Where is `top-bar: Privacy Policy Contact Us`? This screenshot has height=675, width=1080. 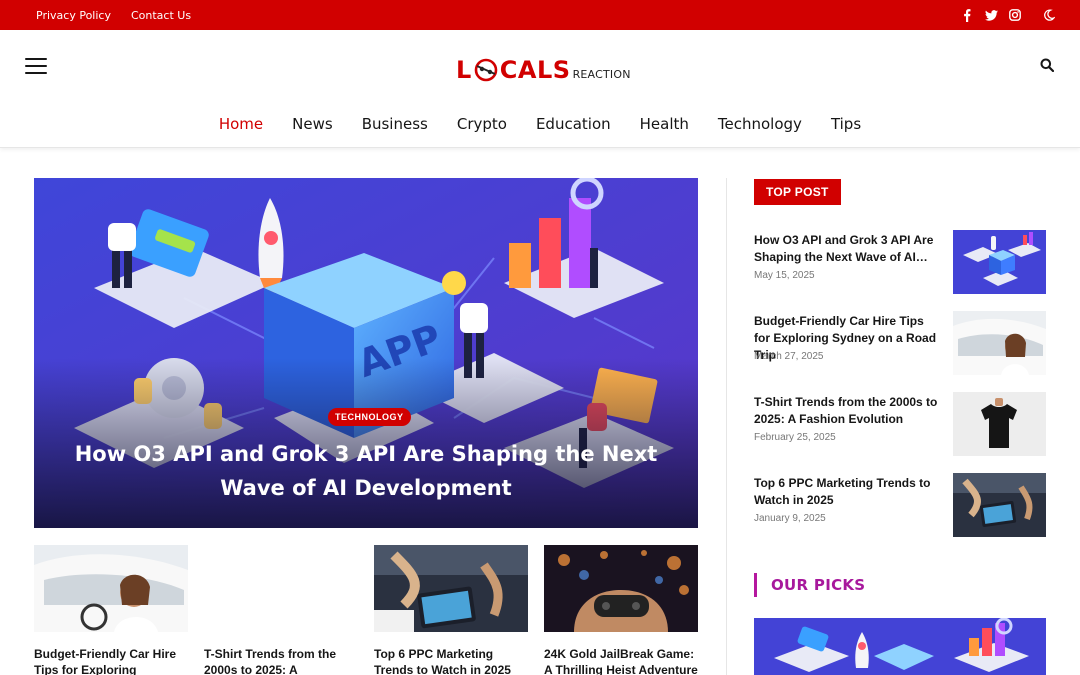
top-bar: Privacy Policy Contact Us is located at coordinates (540, 15).